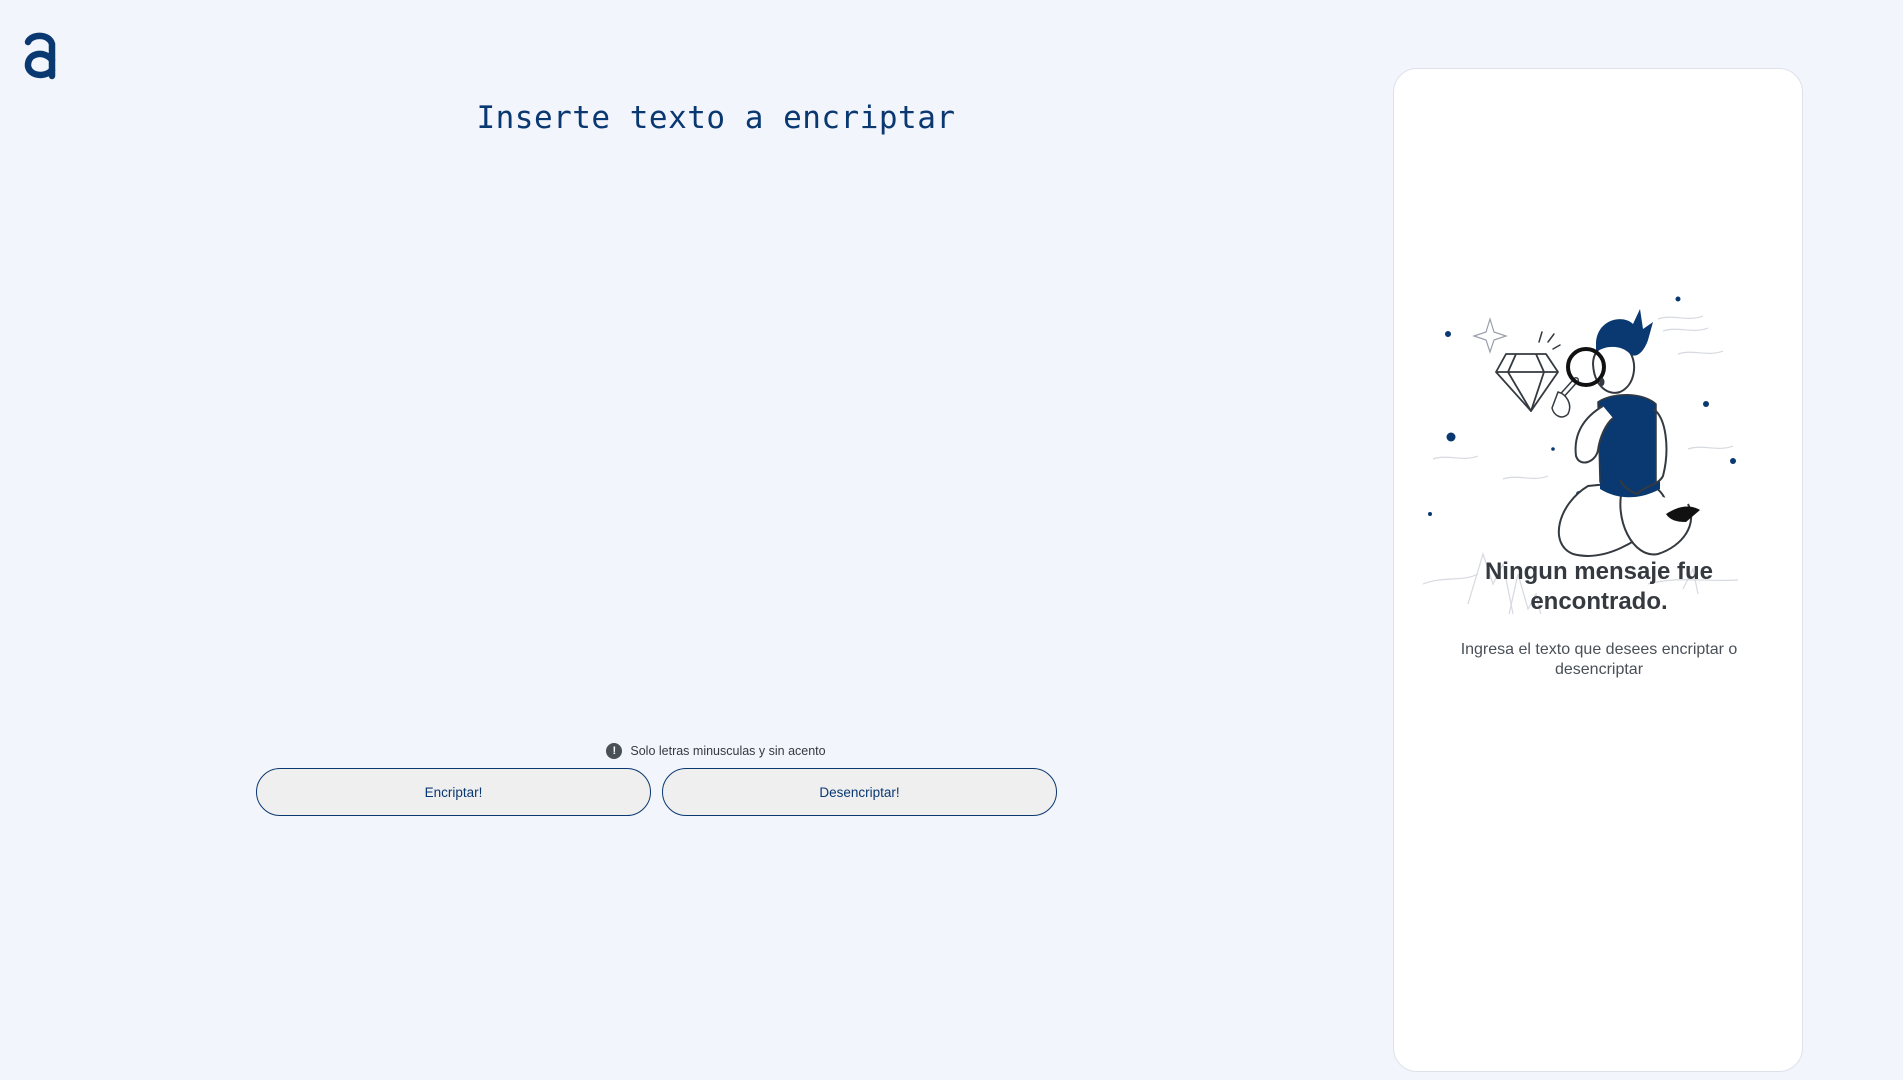 The image size is (1903, 1080). What do you see at coordinates (1580, 455) in the screenshot?
I see `person-with-magnifying-glass-illustration` at bounding box center [1580, 455].